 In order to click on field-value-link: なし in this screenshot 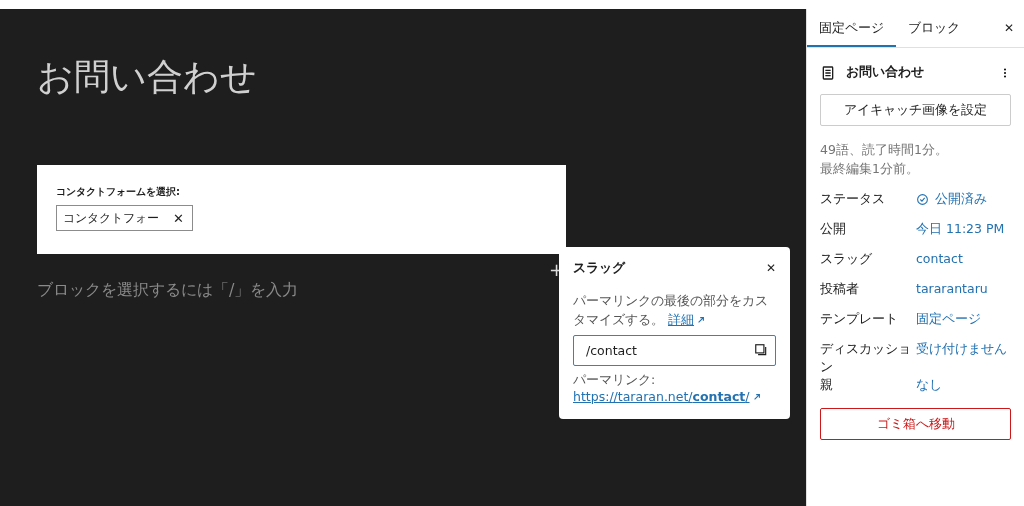, I will do `click(929, 385)`.